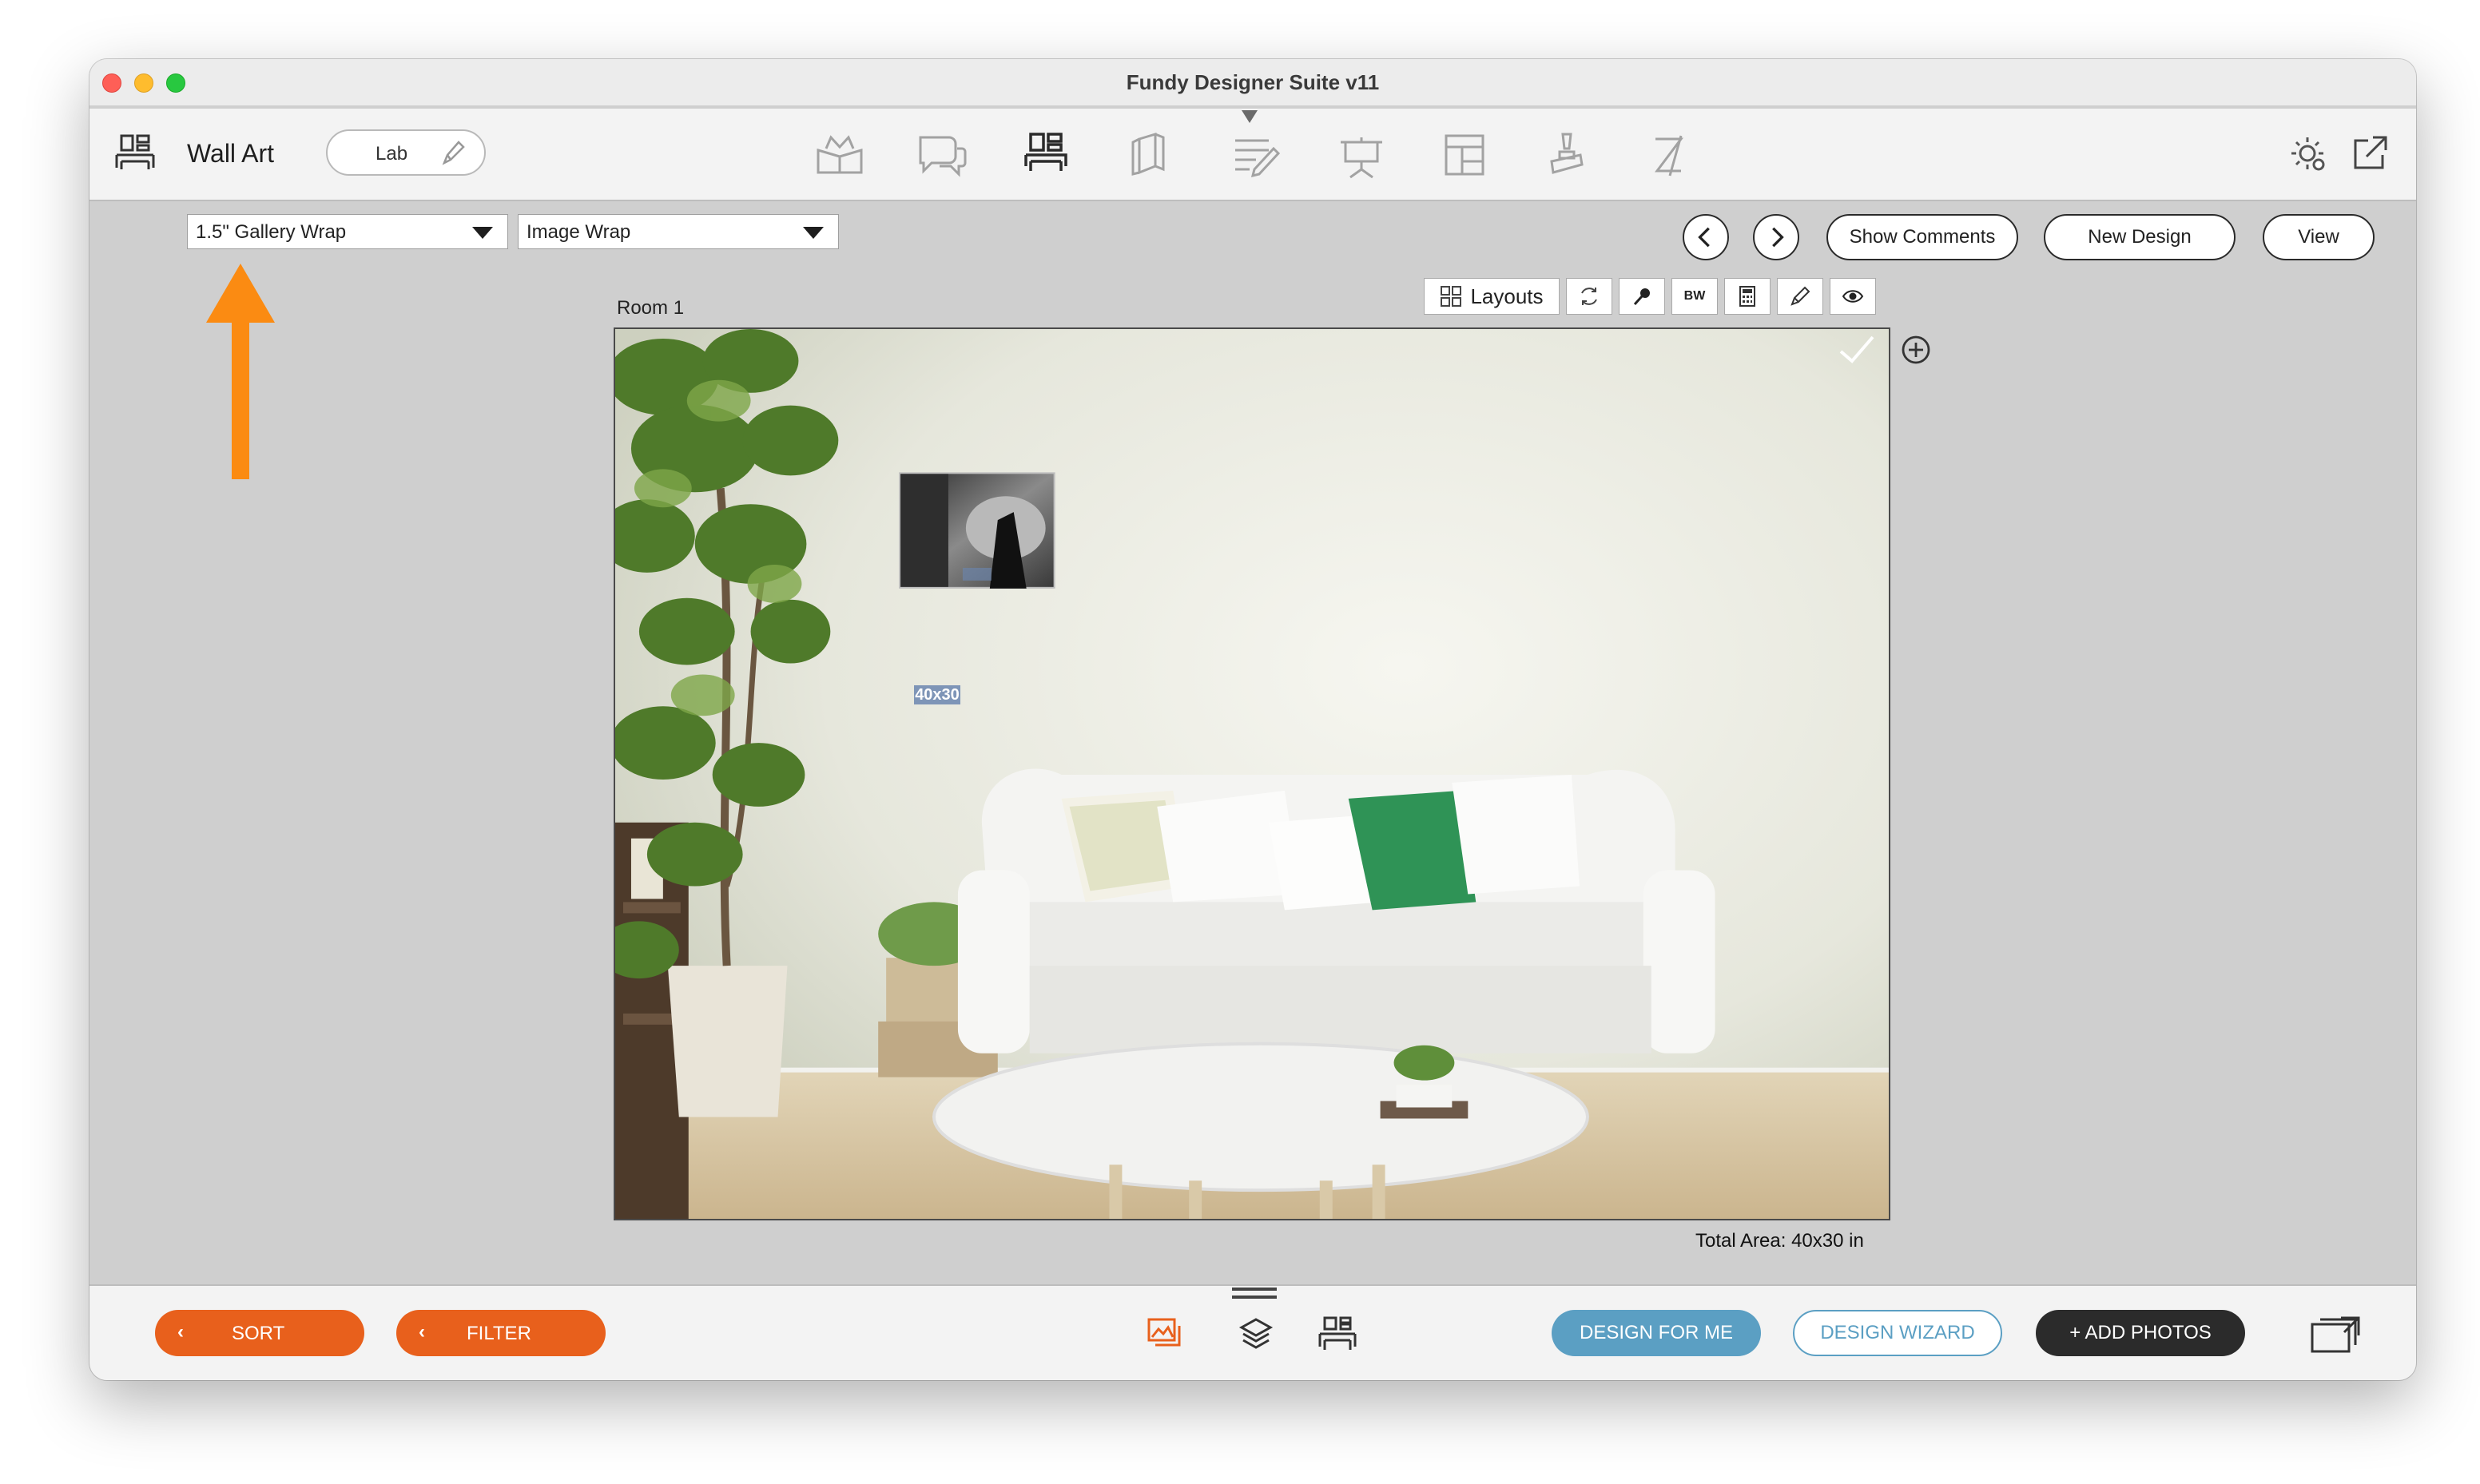 This screenshot has height=1484, width=2480. I want to click on show-comments-button: Show Comments, so click(1922, 237).